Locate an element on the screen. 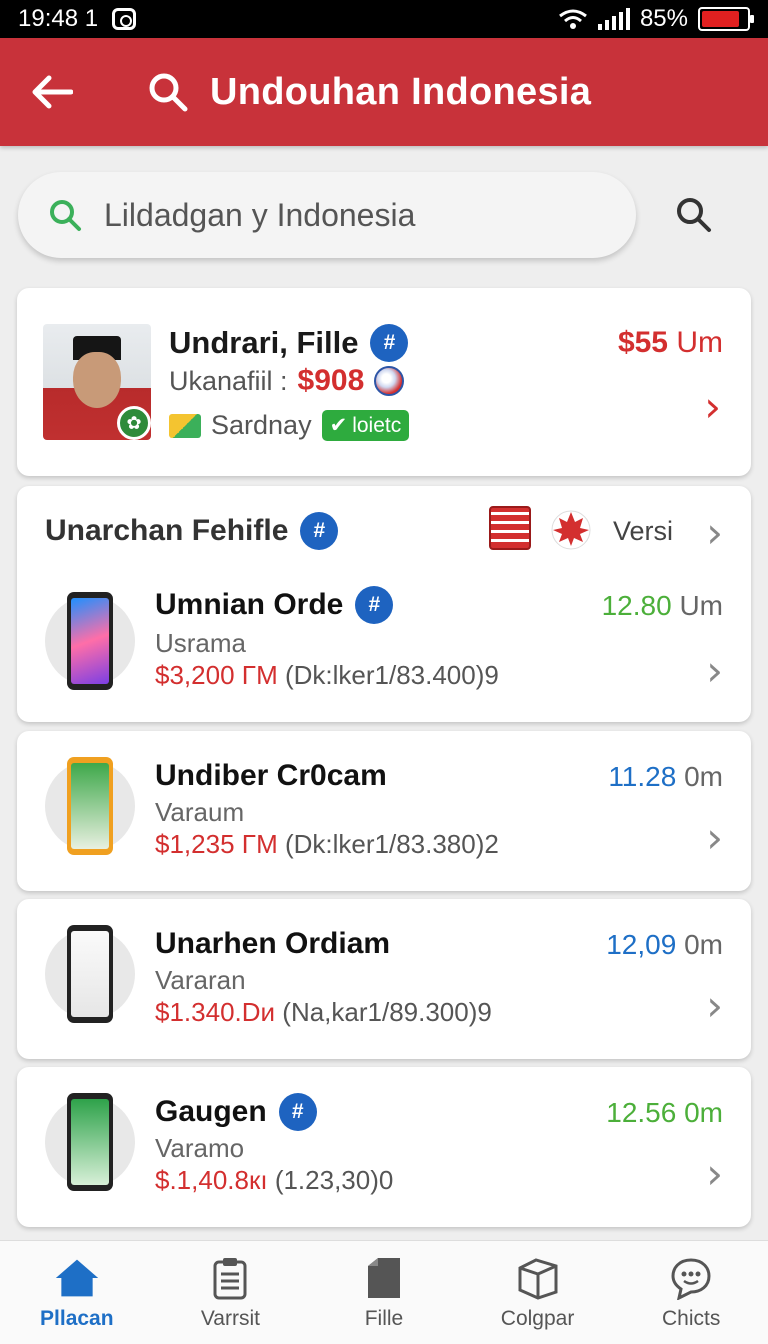 The width and height of the screenshot is (768, 1344). item-price: $1,235 ΓM is located at coordinates (216, 844).